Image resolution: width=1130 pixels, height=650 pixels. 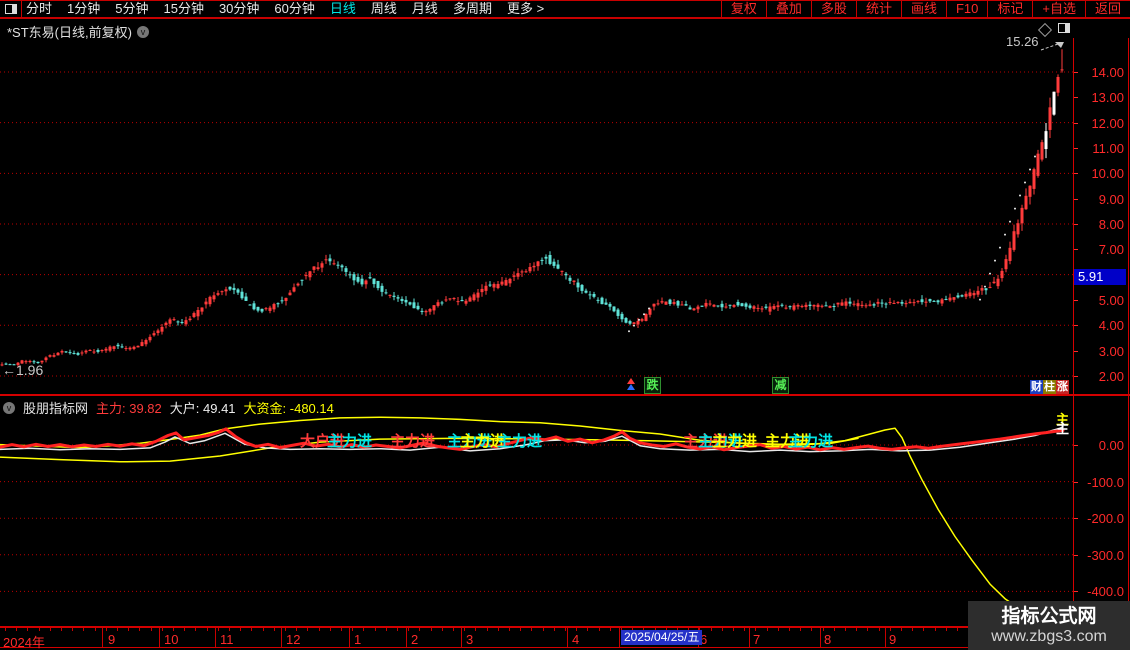 I want to click on price-axis-label: 11.00, so click(x=1108, y=148).